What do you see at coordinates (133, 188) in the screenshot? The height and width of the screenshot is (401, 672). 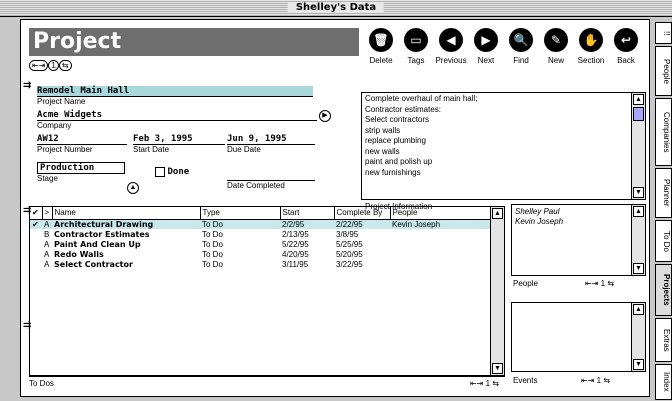 I see `stage-dropdown-icon: ▲` at bounding box center [133, 188].